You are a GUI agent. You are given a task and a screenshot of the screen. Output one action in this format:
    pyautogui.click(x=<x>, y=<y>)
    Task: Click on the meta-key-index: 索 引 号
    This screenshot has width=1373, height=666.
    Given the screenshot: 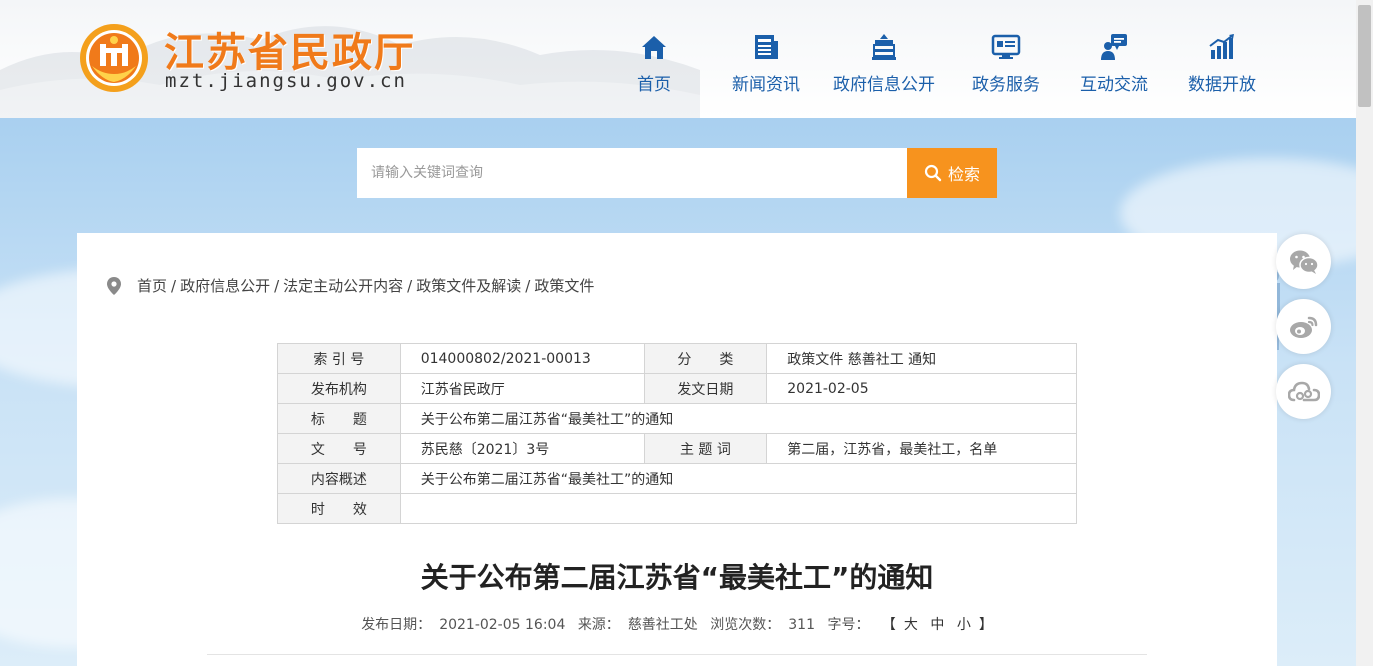 What is the action you would take?
    pyautogui.click(x=339, y=358)
    